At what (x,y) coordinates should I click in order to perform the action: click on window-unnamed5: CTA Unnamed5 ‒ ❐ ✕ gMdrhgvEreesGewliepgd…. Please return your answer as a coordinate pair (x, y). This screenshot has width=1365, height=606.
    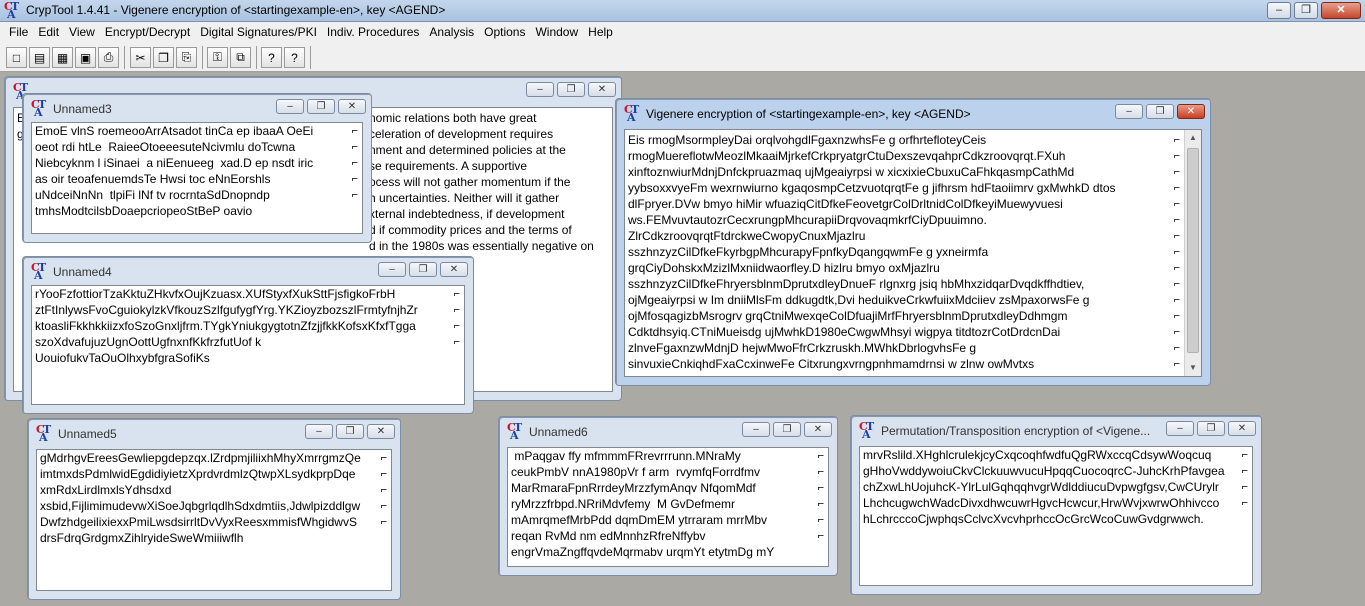
    Looking at the image, I should click on (214, 509).